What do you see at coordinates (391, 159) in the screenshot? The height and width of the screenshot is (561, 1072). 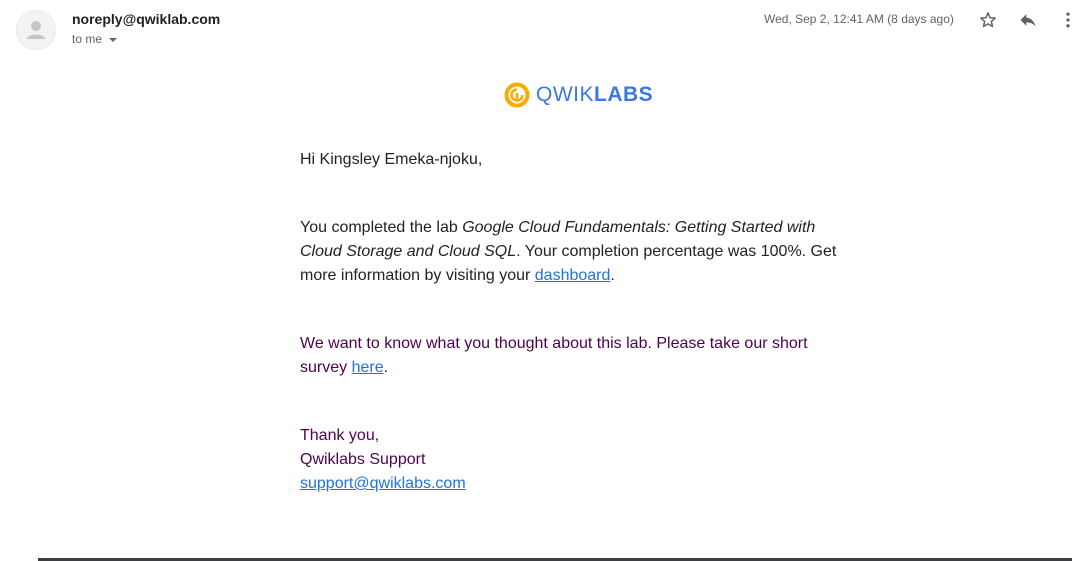 I see `greeting-paragraph: Hi Kingsley Emeka-njoku,` at bounding box center [391, 159].